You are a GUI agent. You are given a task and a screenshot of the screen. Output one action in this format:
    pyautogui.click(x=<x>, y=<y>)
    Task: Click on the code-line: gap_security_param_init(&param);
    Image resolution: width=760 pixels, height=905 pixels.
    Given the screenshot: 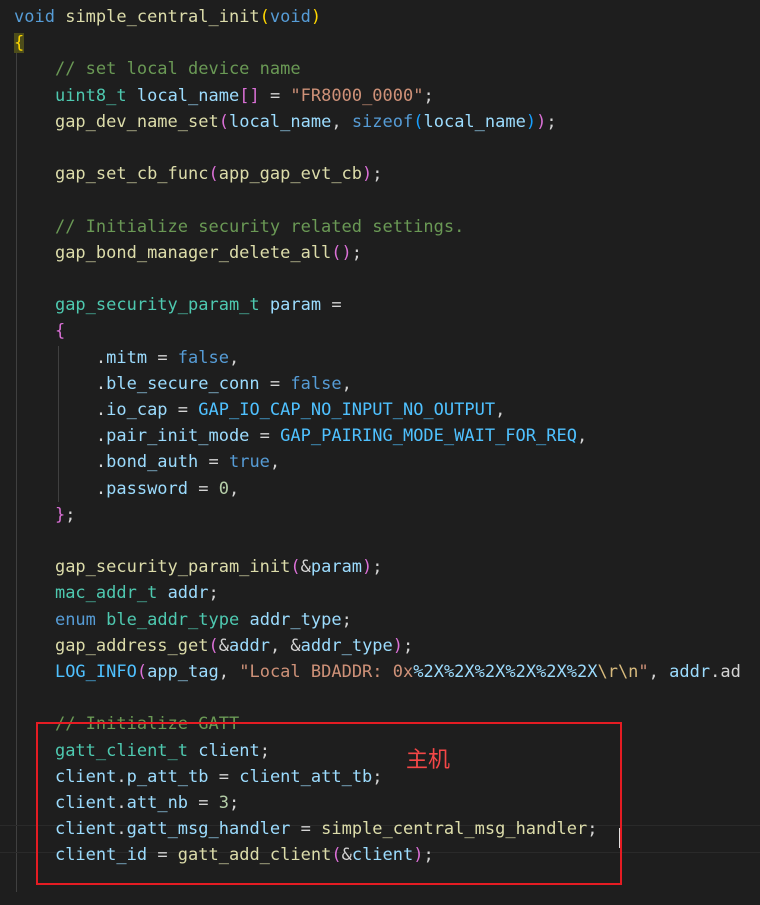 What is the action you would take?
    pyautogui.click(x=198, y=567)
    